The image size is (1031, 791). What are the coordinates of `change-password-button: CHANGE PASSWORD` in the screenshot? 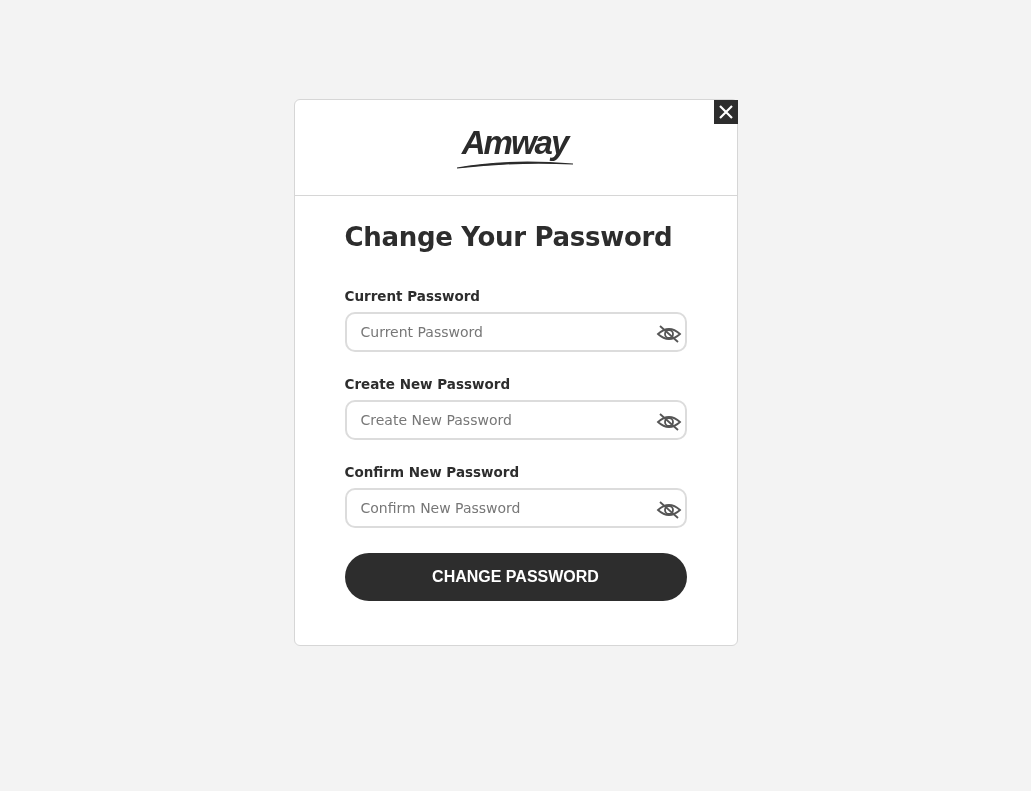 It's located at (515, 577).